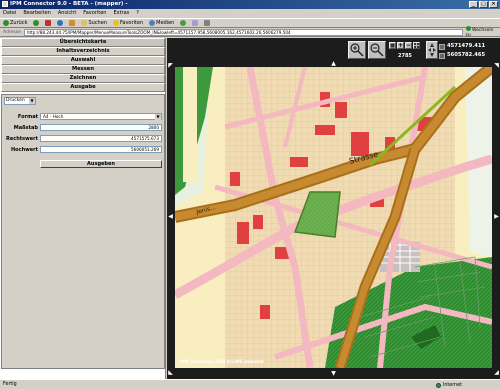 This screenshot has width=500, height=389. Describe the element at coordinates (462, 51) in the screenshot. I see `coordinate-readout: 4571479.411 5605782.465` at that location.